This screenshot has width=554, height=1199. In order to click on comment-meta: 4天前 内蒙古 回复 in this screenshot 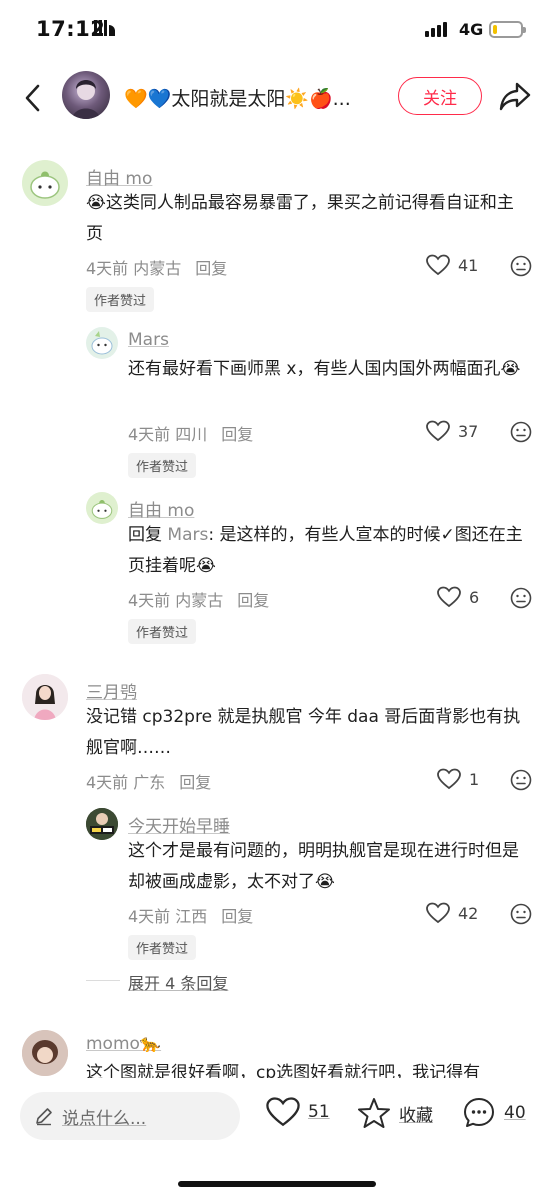, I will do `click(156, 267)`.